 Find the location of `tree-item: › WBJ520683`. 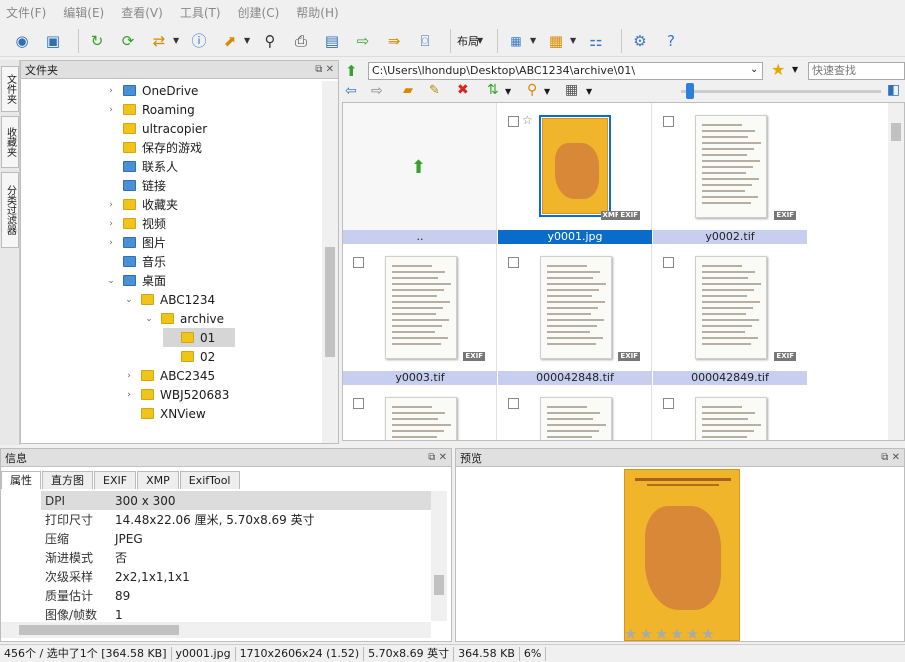

tree-item: › WBJ520683 is located at coordinates (176, 394).